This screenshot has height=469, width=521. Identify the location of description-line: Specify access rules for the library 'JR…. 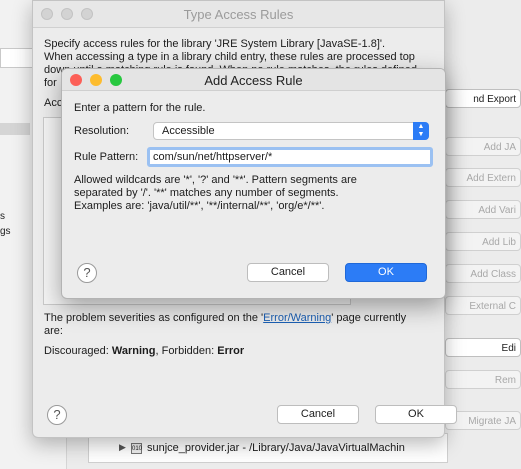
(215, 44).